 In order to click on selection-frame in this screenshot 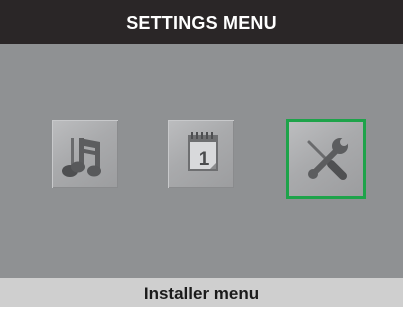, I will do `click(326, 159)`.